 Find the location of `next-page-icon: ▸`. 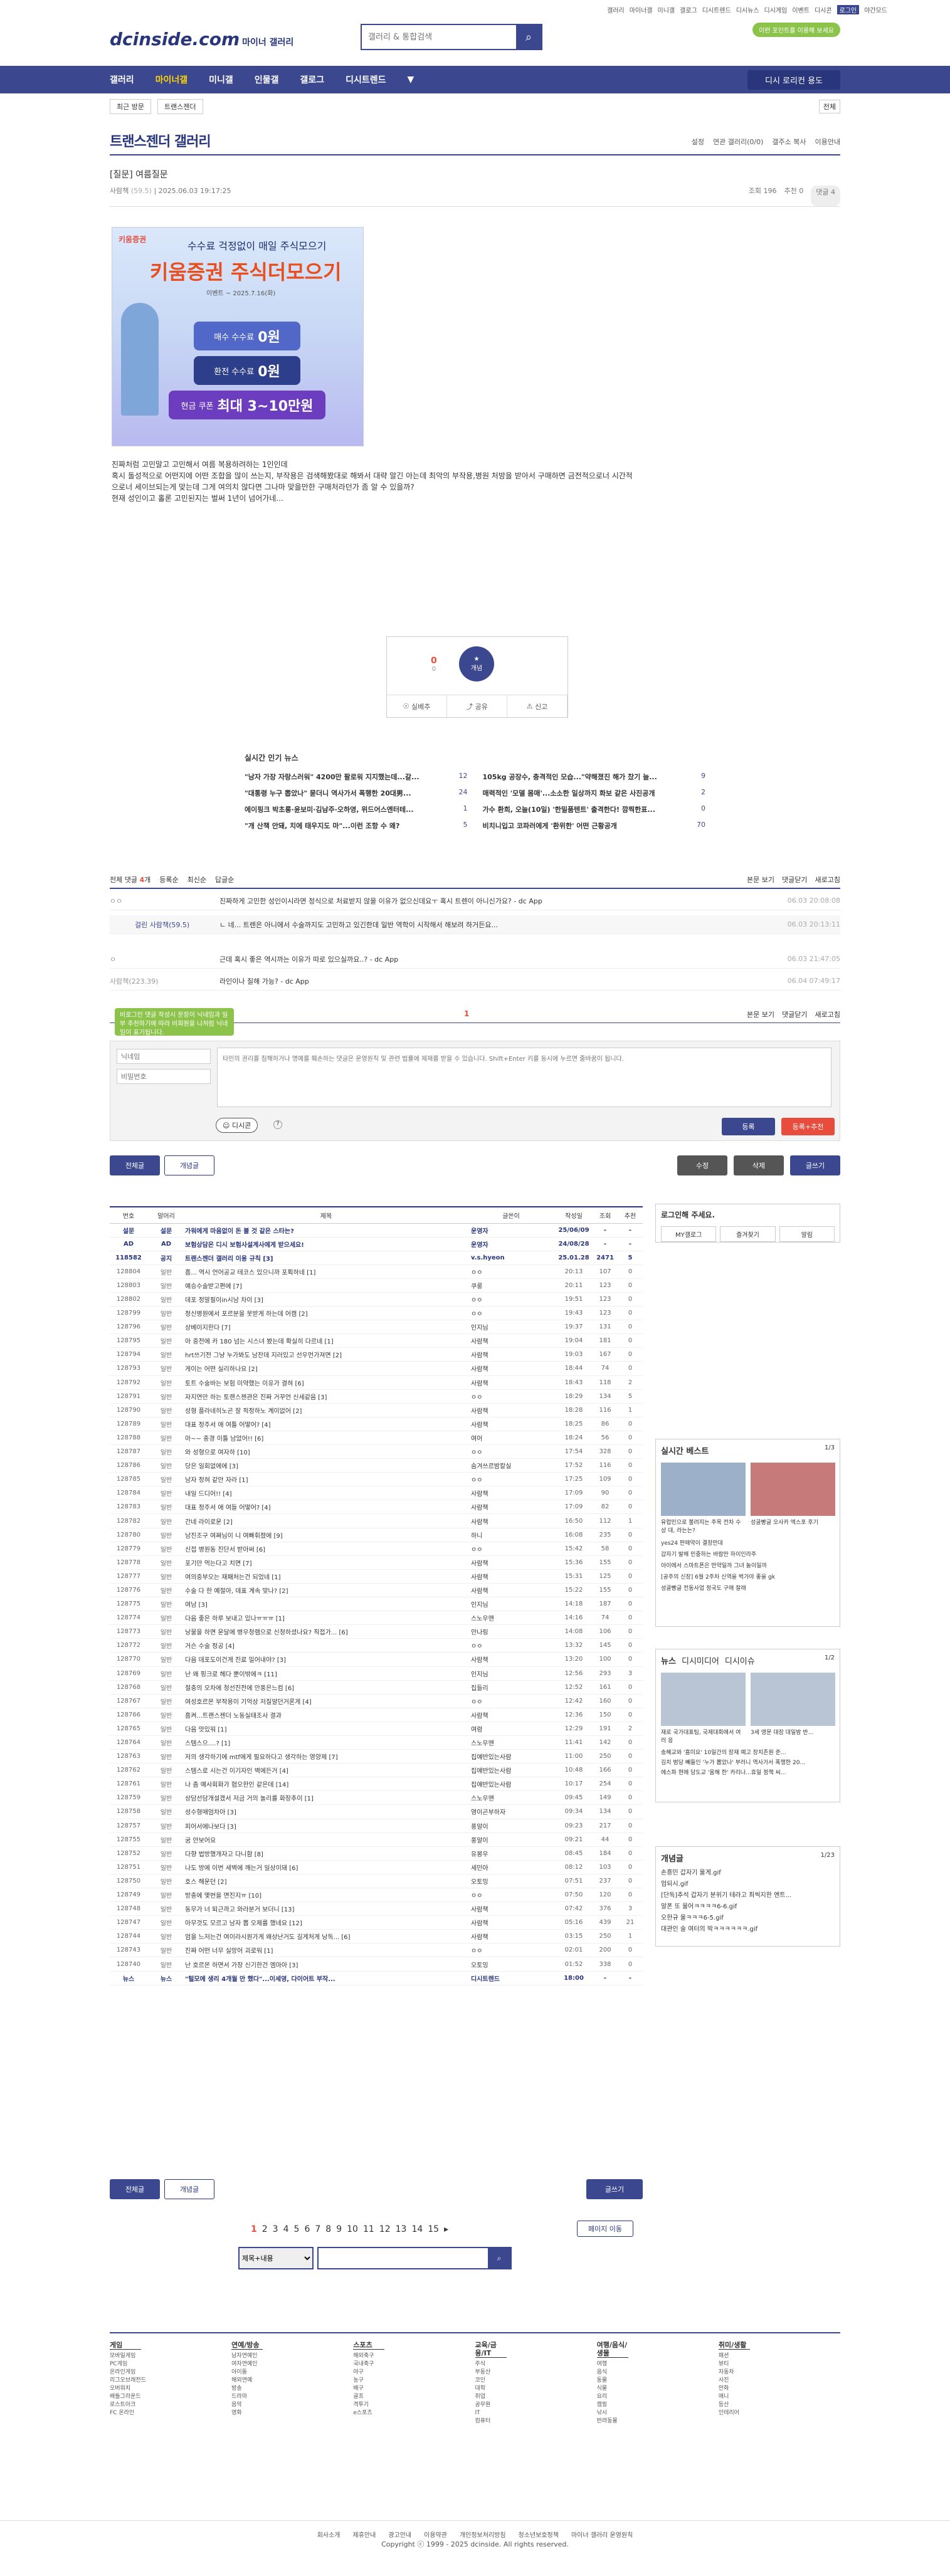

next-page-icon: ▸ is located at coordinates (446, 2229).